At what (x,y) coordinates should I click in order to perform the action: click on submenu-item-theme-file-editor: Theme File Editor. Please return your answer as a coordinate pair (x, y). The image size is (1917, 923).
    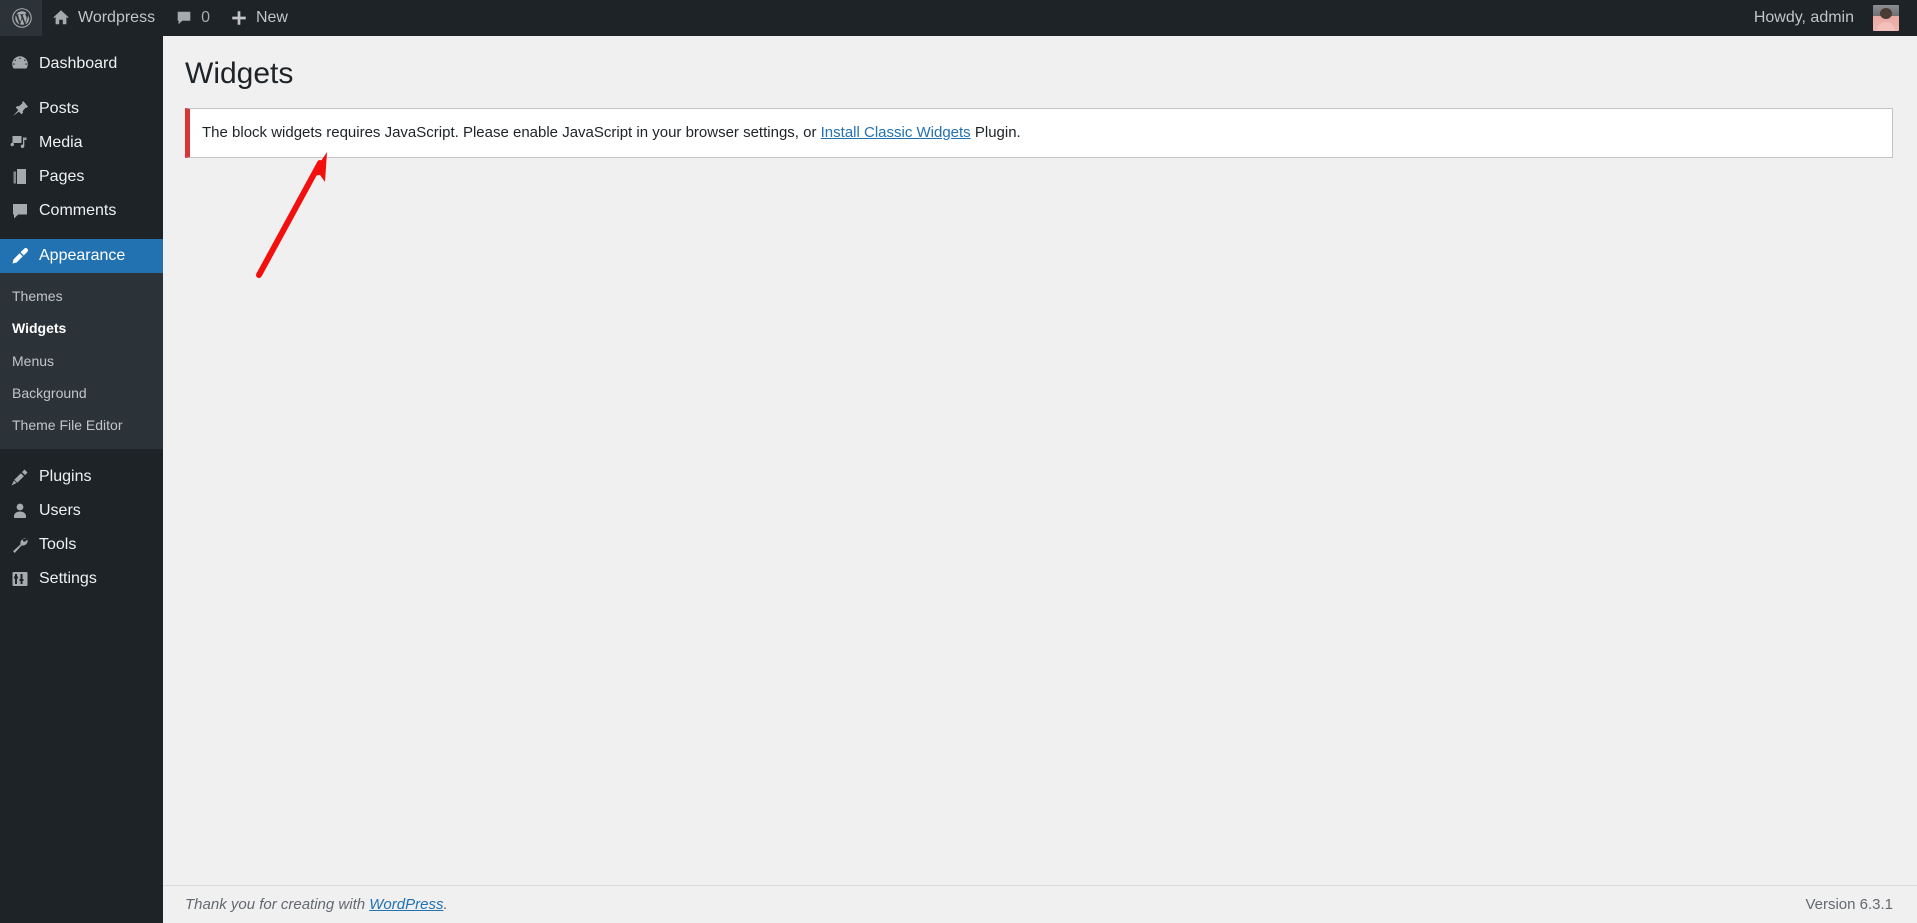
    Looking at the image, I should click on (81, 425).